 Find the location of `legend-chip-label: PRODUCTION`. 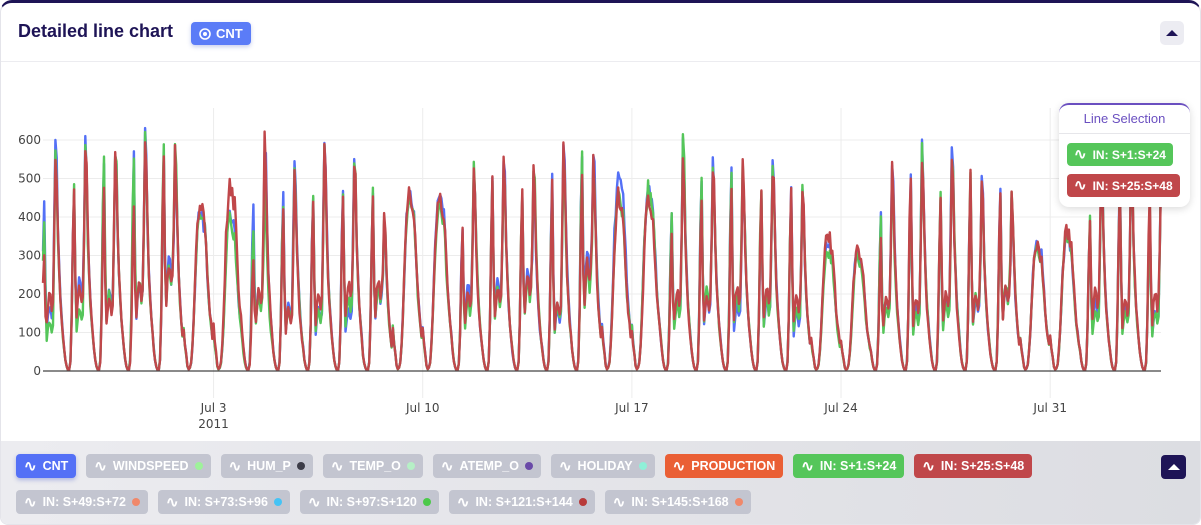

legend-chip-label: PRODUCTION is located at coordinates (733, 466).